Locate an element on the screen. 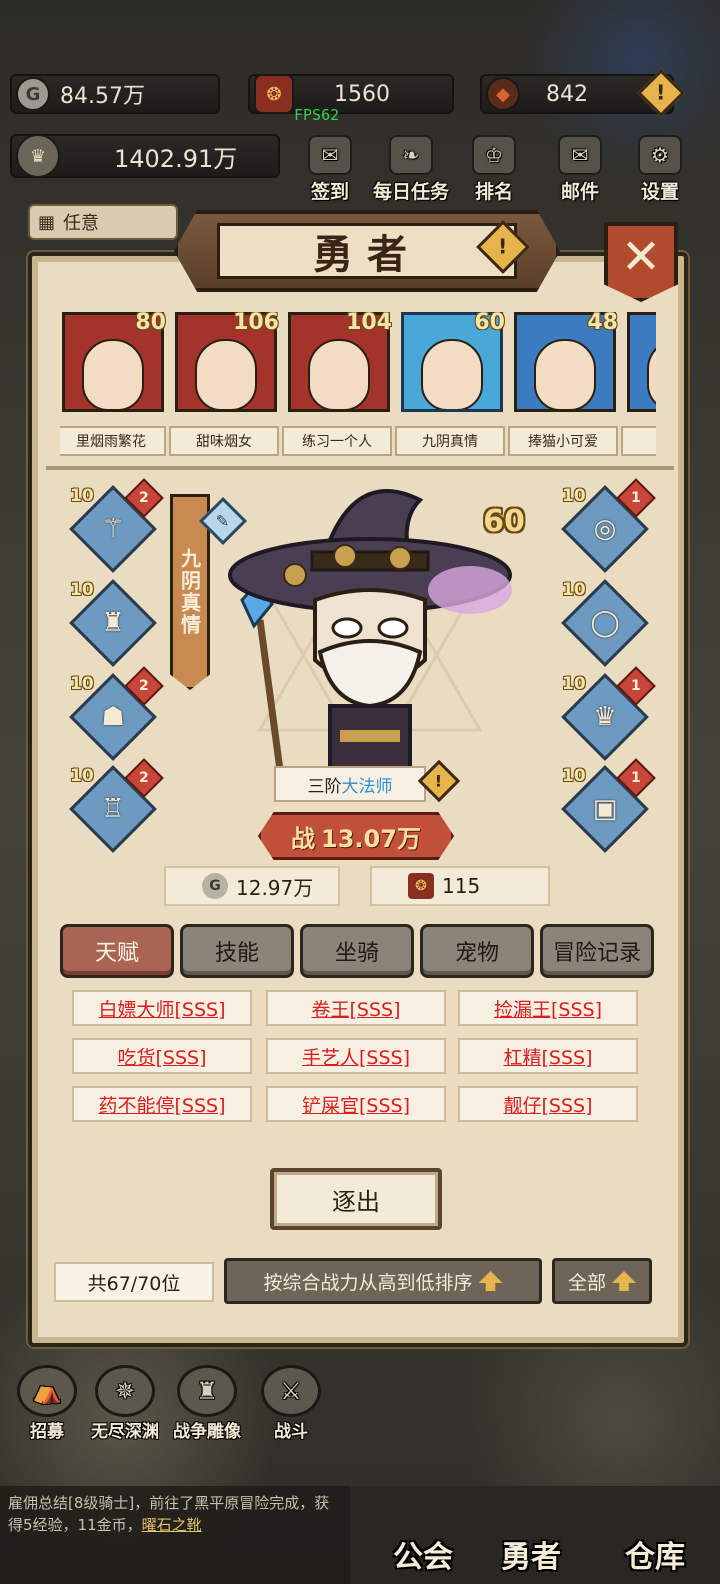 Image resolution: width=720 pixels, height=1584 pixels. hero-name: 我叫 is located at coordinates (638, 441).